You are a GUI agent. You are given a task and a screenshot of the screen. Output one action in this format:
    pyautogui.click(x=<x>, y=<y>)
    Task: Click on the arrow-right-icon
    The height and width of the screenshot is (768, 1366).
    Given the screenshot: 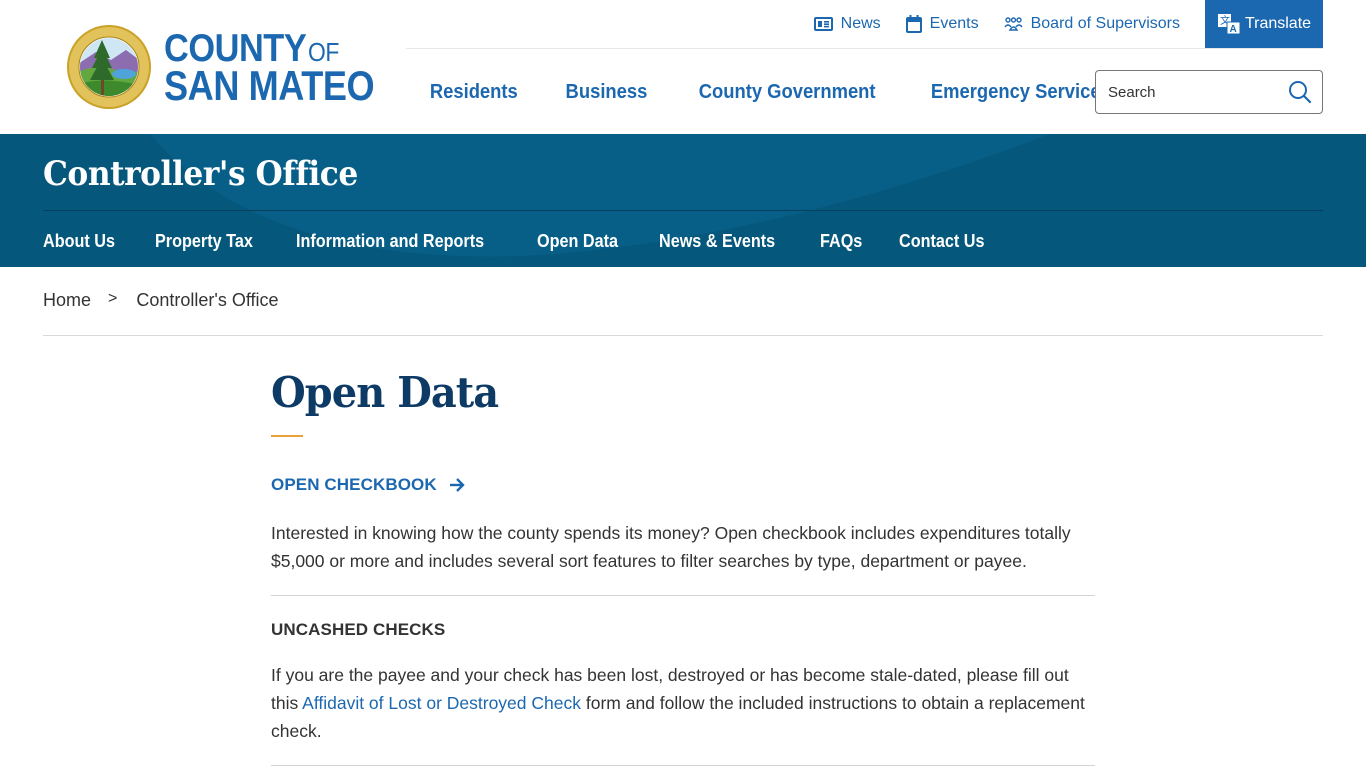 What is the action you would take?
    pyautogui.click(x=457, y=485)
    